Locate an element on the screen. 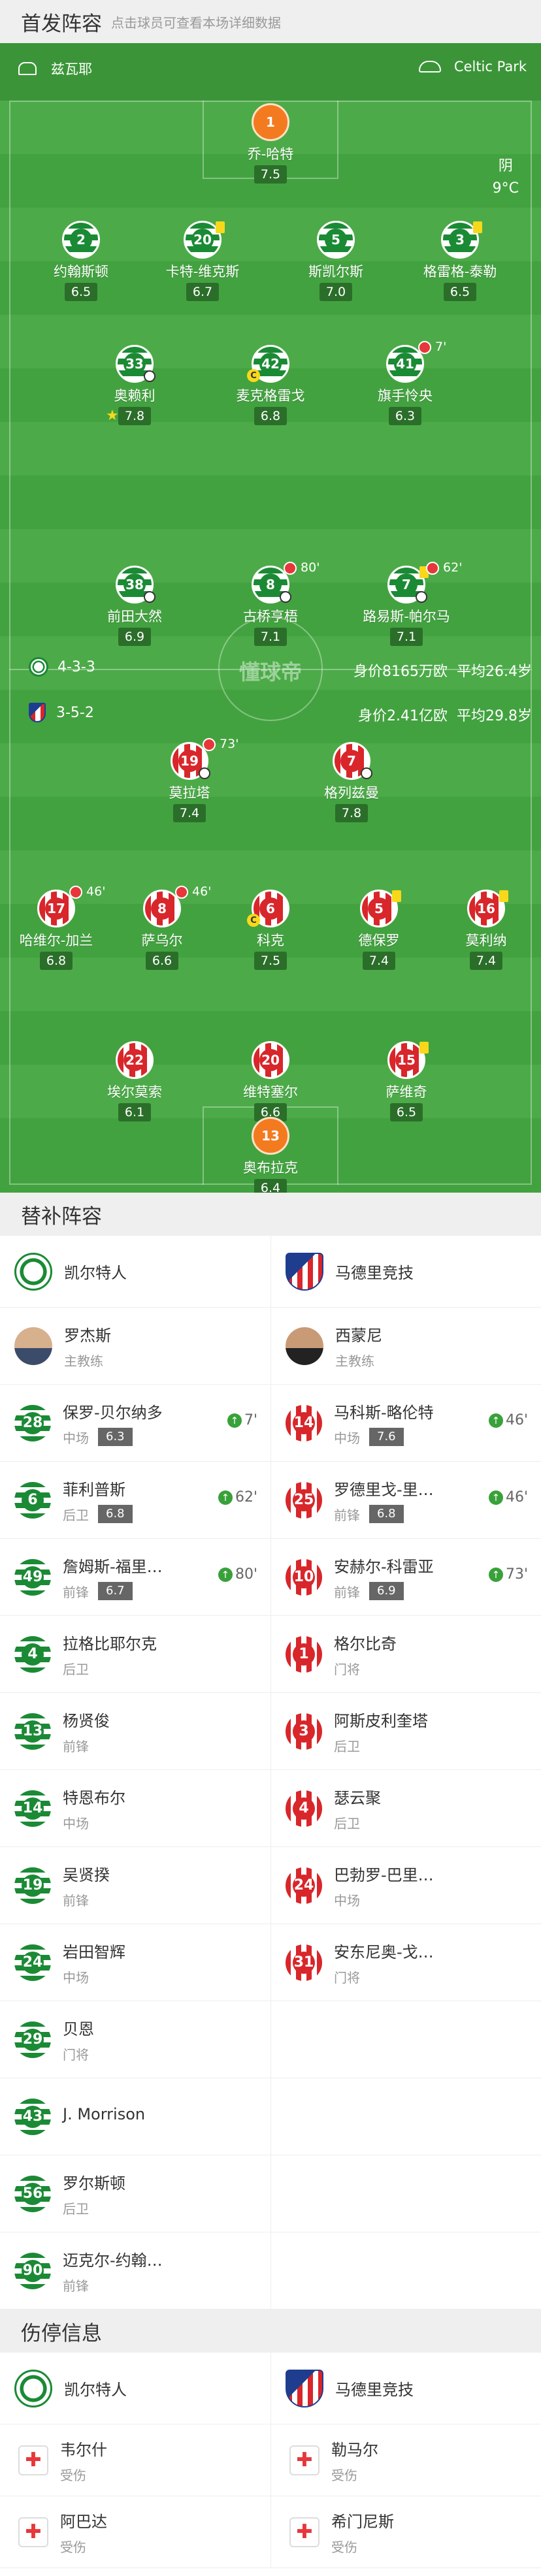 The height and width of the screenshot is (2576, 541). sub-row: 13 杨贤俊 前锋 3 阿斯皮利奎塔 后卫 is located at coordinates (270, 1731).